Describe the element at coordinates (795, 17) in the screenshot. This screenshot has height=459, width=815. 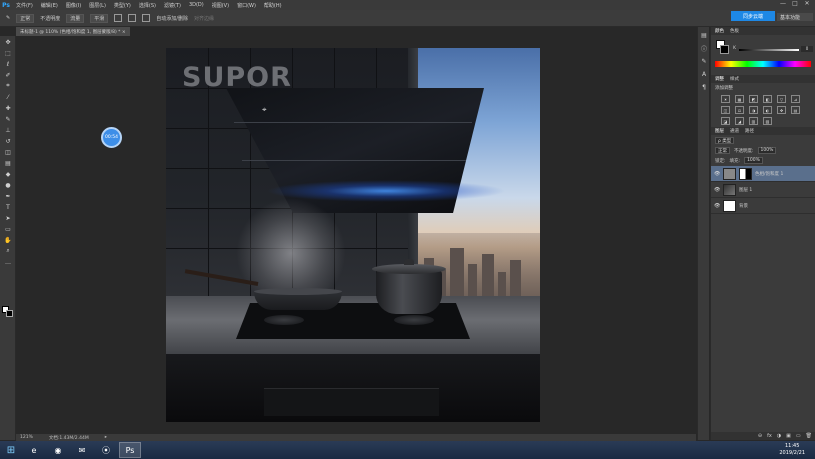
I see `workspace-dropdown: 基本功能` at that location.